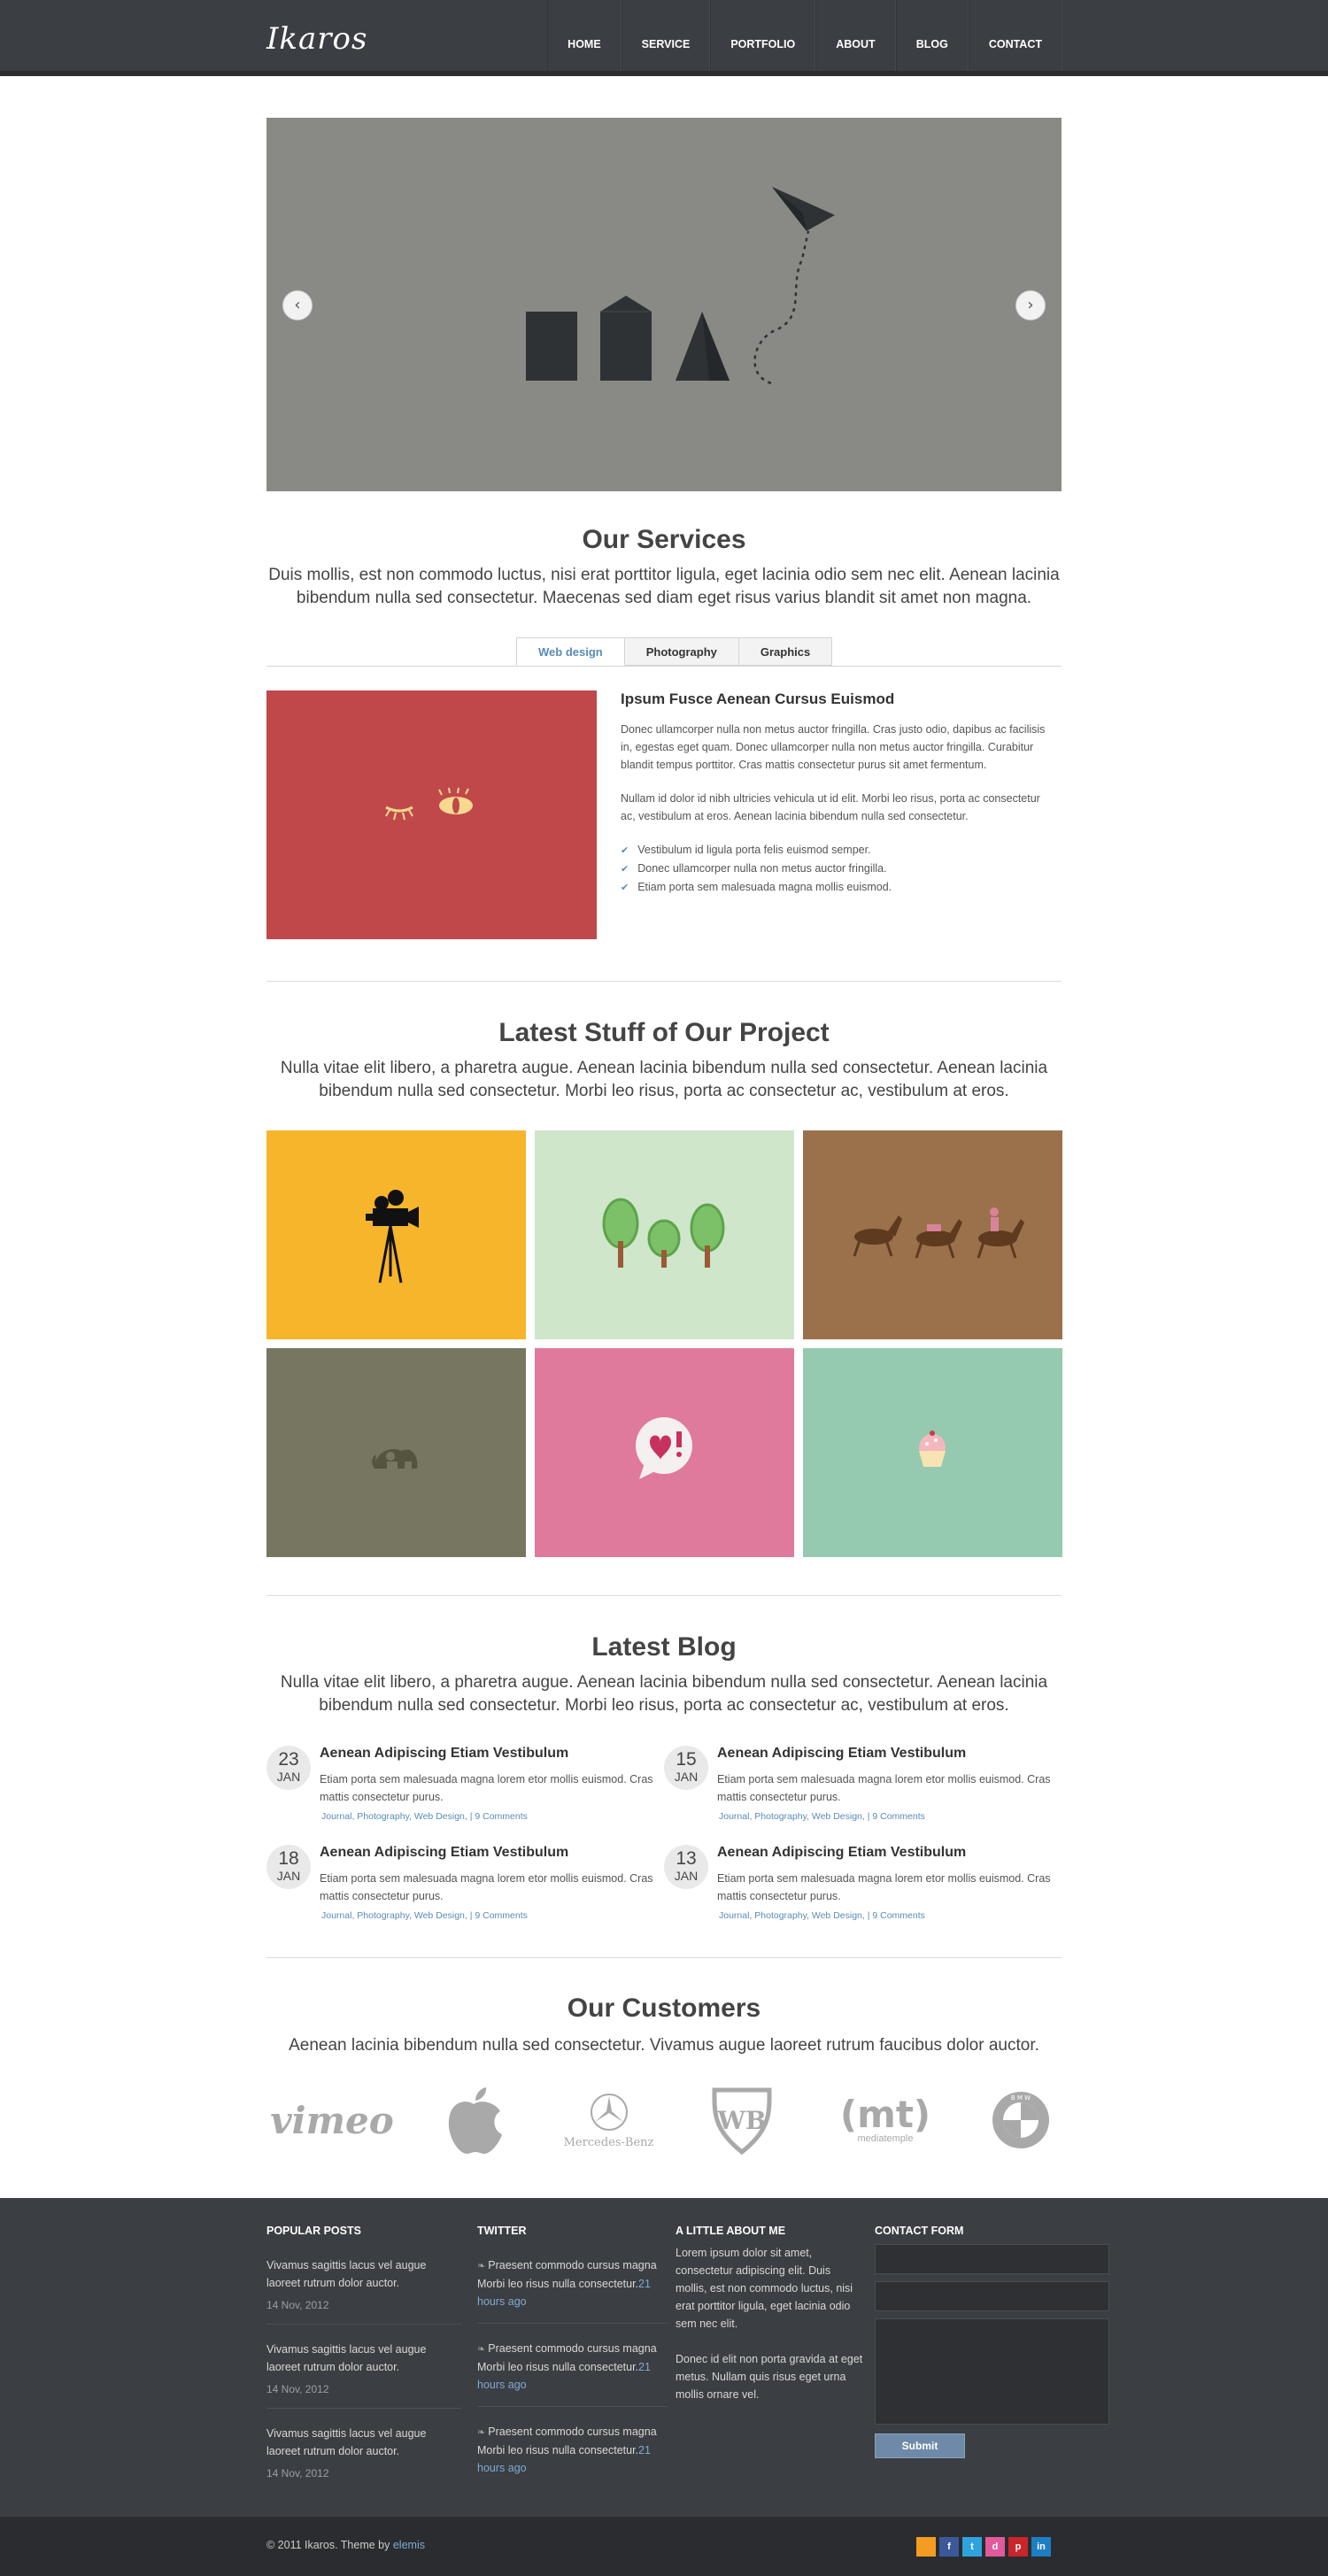 The image size is (1328, 2576). What do you see at coordinates (664, 2546) in the screenshot?
I see `bottom-bar` at bounding box center [664, 2546].